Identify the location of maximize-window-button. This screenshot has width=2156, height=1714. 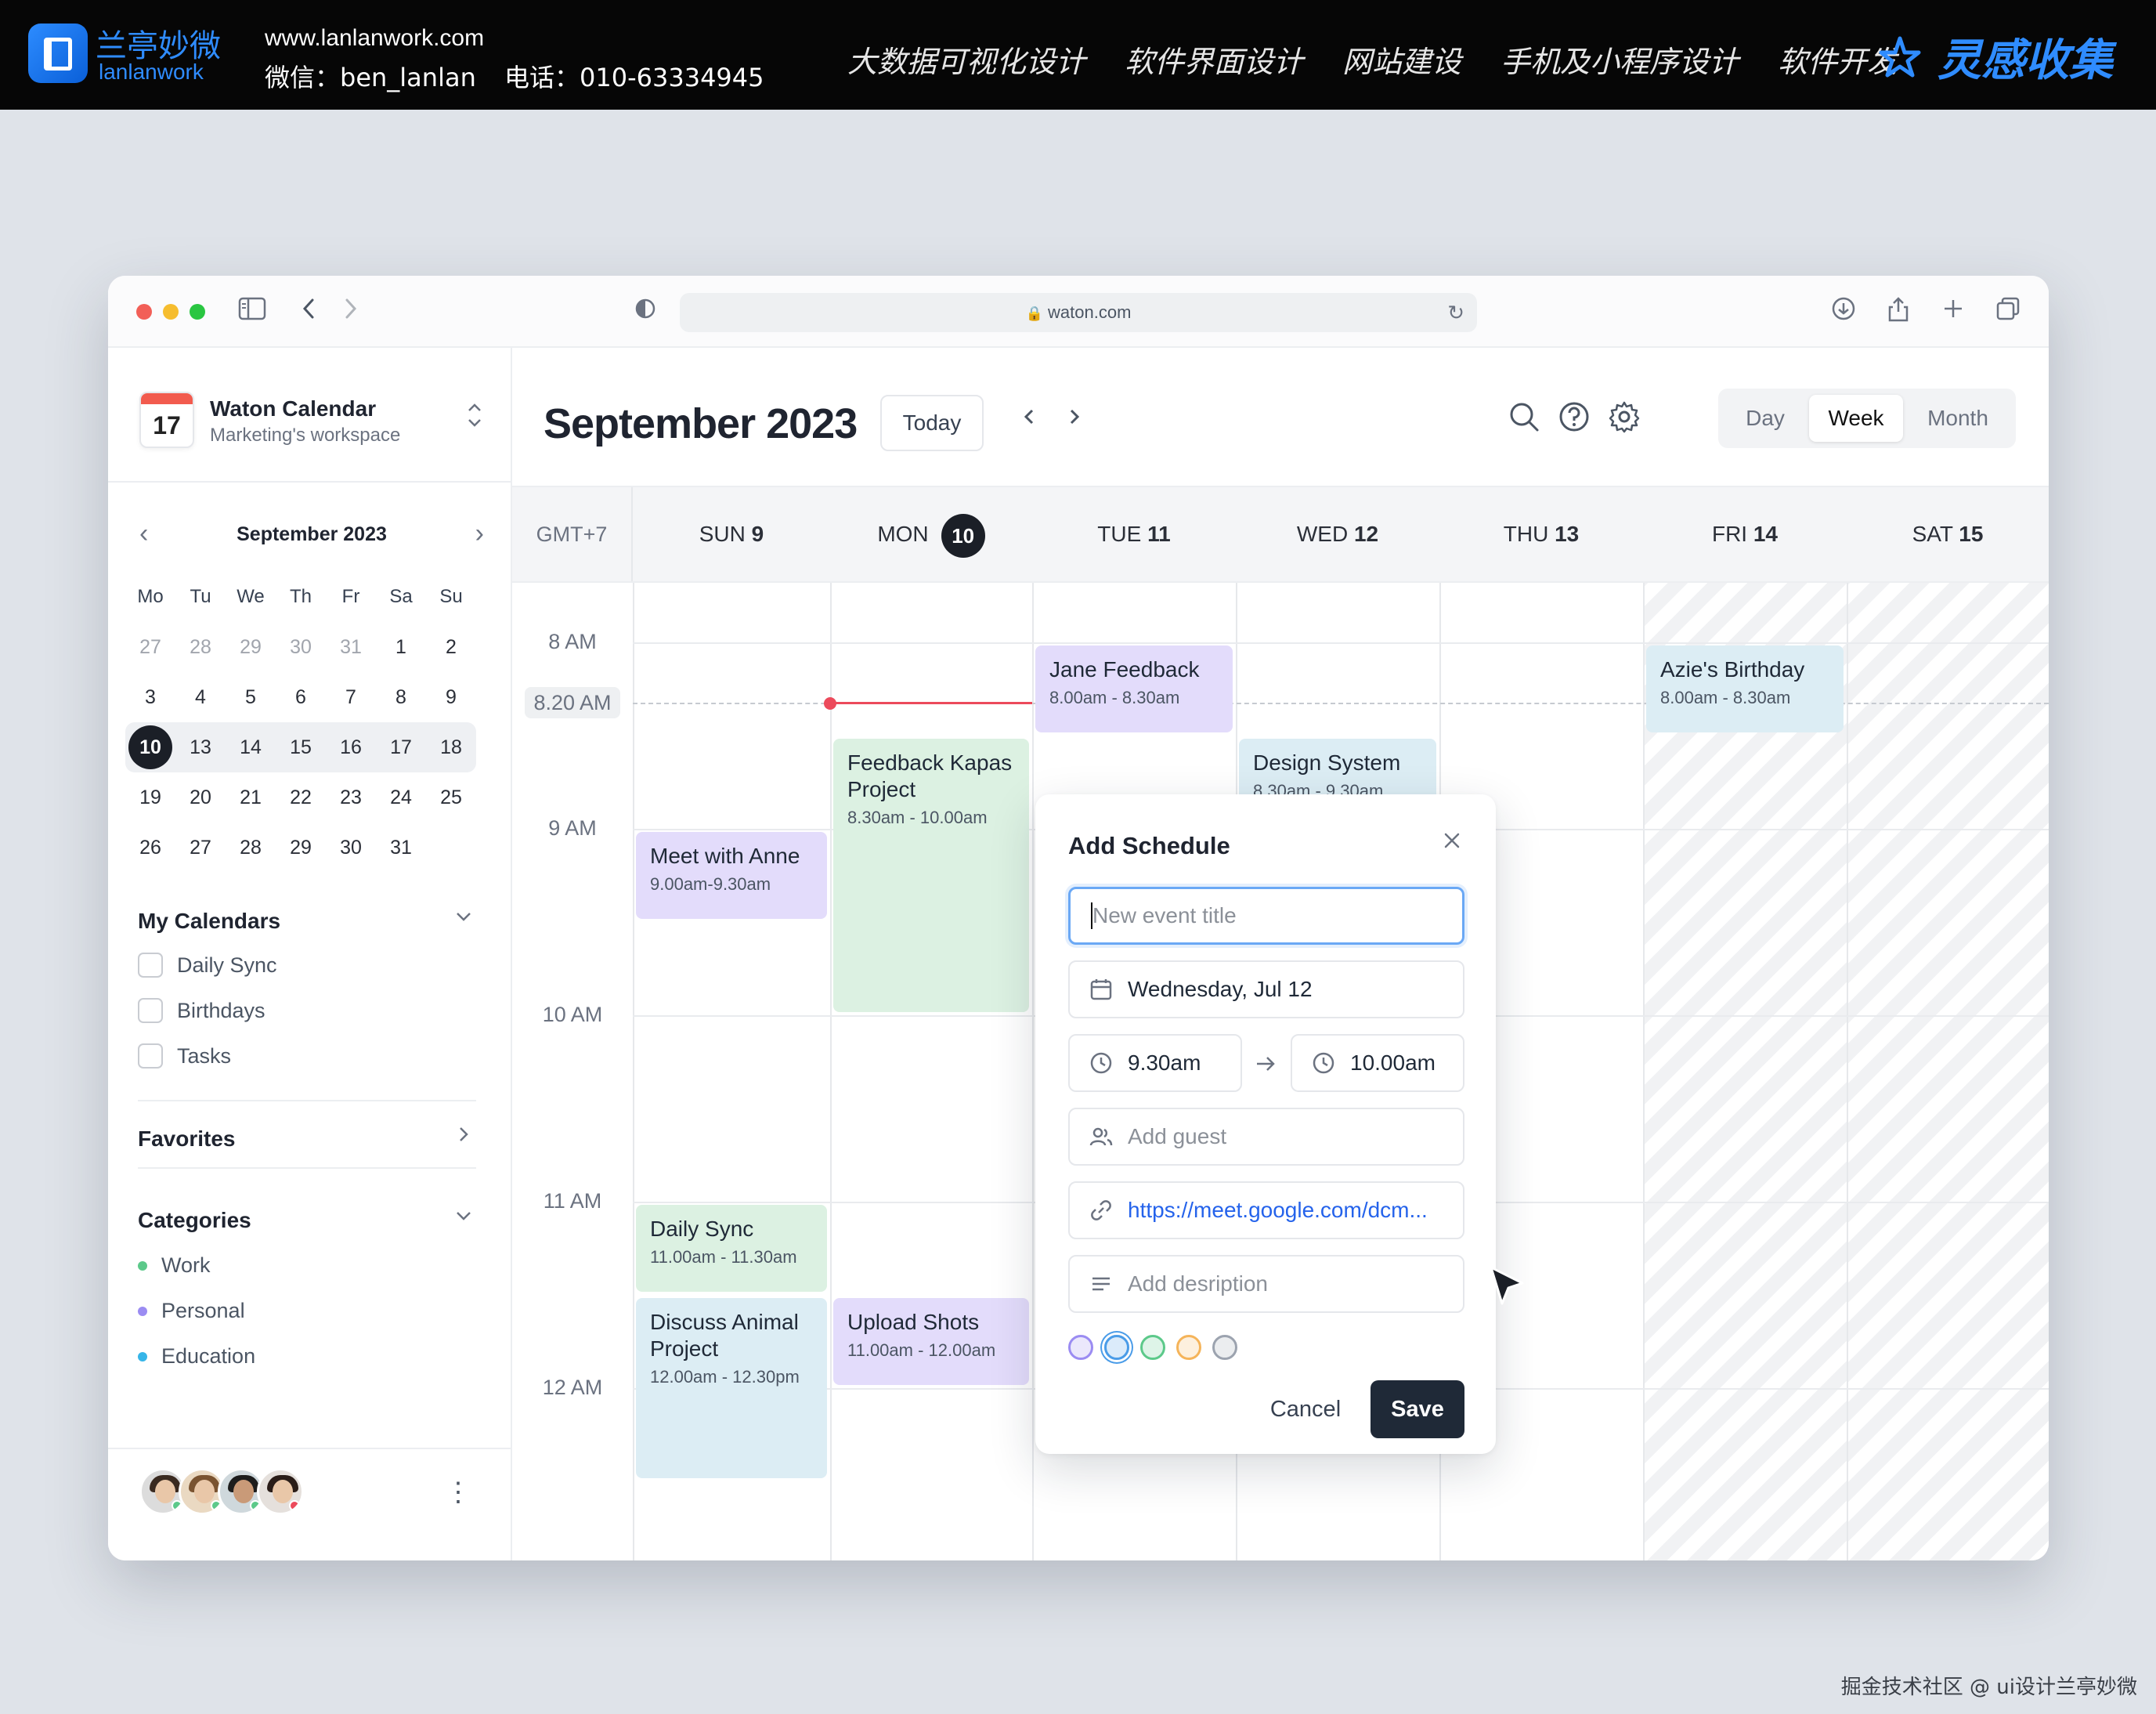
(198, 312).